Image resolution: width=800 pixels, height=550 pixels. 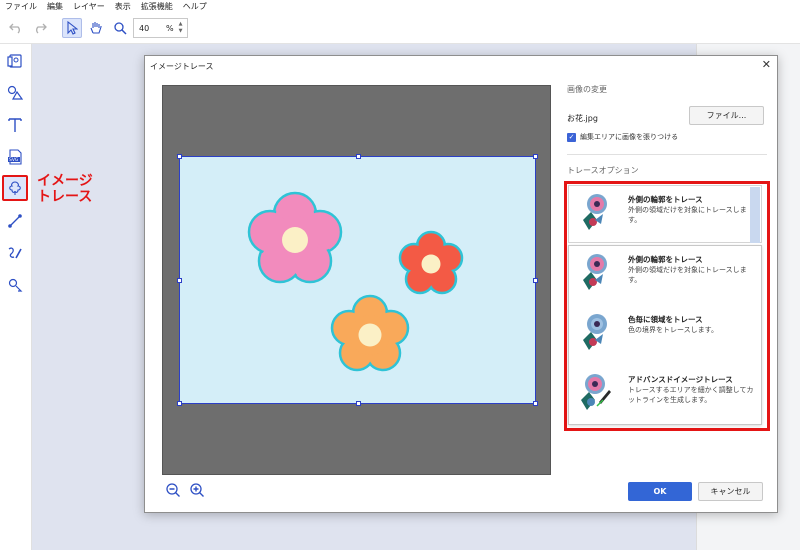 I want to click on trace-option-select: 外側の輪郭をトレース 外側の領域だけを対象にトレースします。, so click(x=665, y=214).